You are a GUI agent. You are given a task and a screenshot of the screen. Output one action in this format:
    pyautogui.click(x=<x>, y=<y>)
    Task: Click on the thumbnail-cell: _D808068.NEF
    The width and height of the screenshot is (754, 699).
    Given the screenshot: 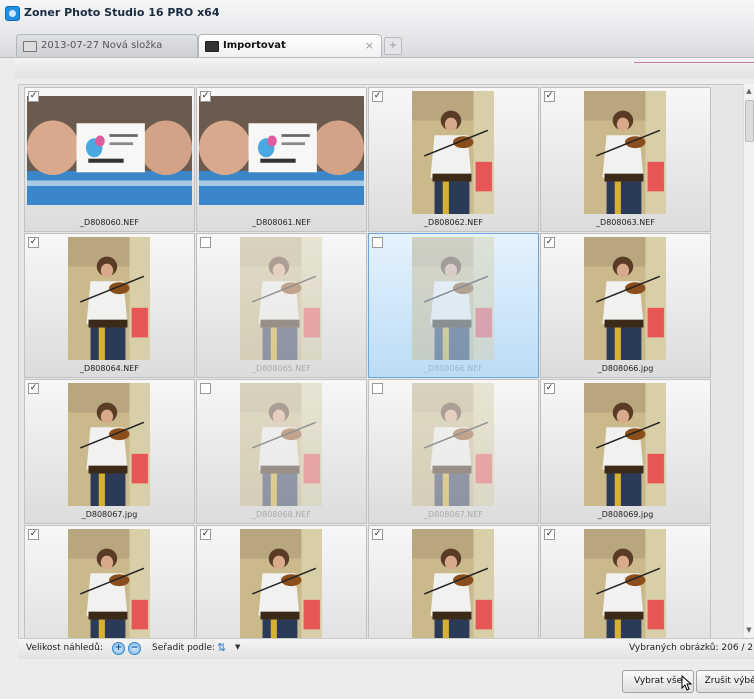 What is the action you would take?
    pyautogui.click(x=281, y=451)
    